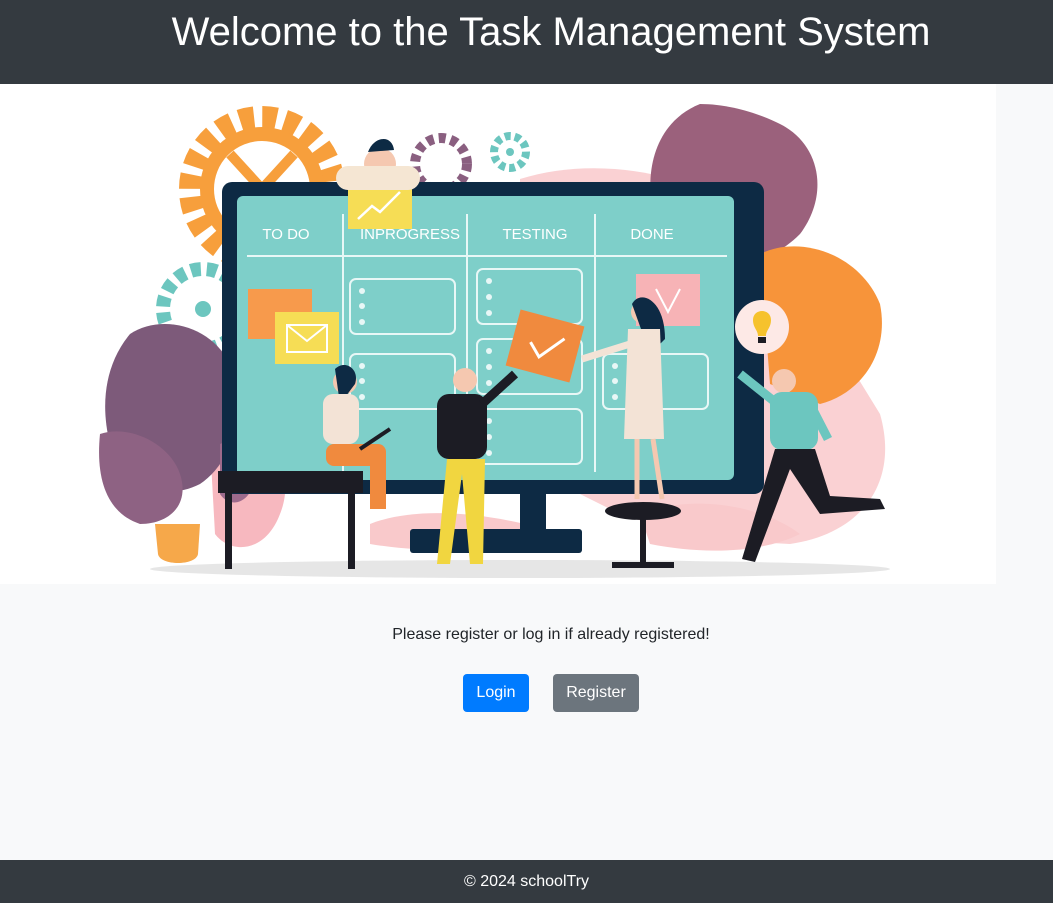 This screenshot has width=1053, height=903. What do you see at coordinates (596, 693) in the screenshot?
I see `register-button: Register` at bounding box center [596, 693].